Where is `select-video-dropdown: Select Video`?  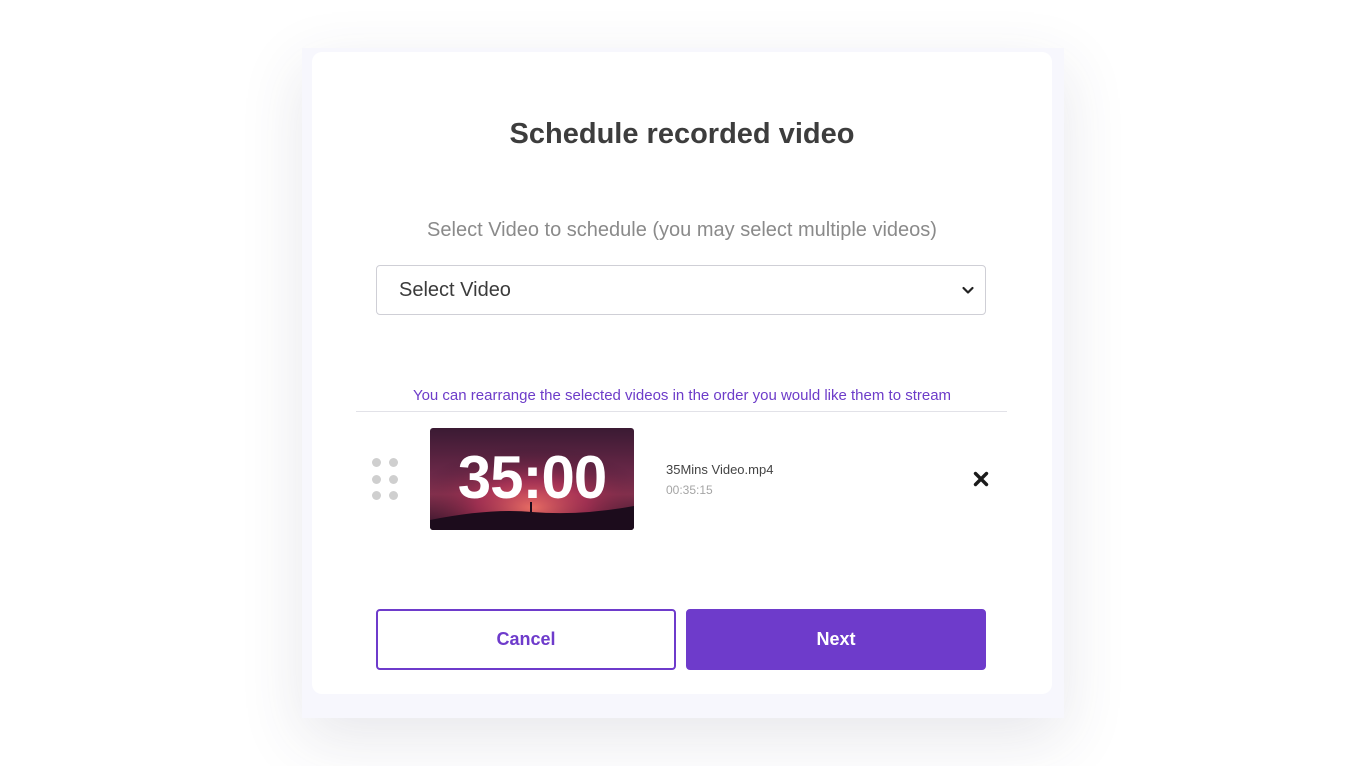
select-video-dropdown: Select Video is located at coordinates (681, 290).